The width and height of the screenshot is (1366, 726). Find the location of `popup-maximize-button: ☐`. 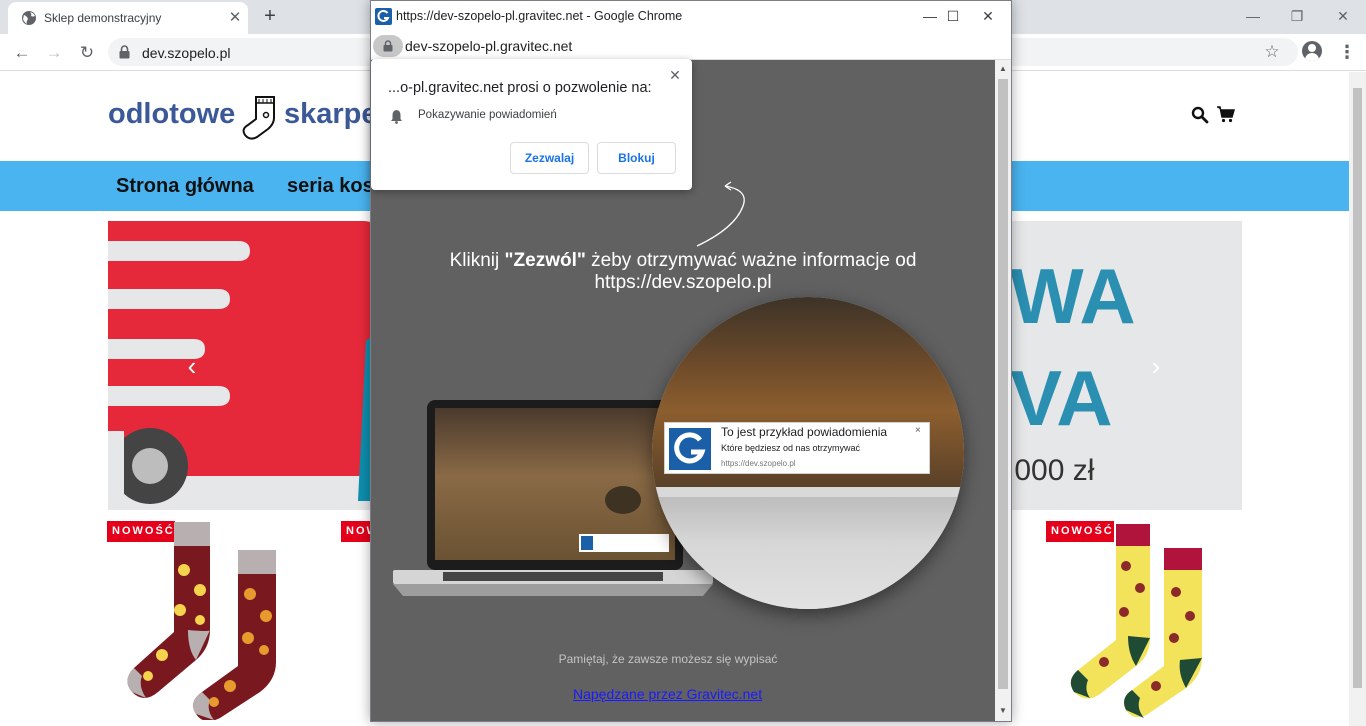

popup-maximize-button: ☐ is located at coordinates (953, 16).